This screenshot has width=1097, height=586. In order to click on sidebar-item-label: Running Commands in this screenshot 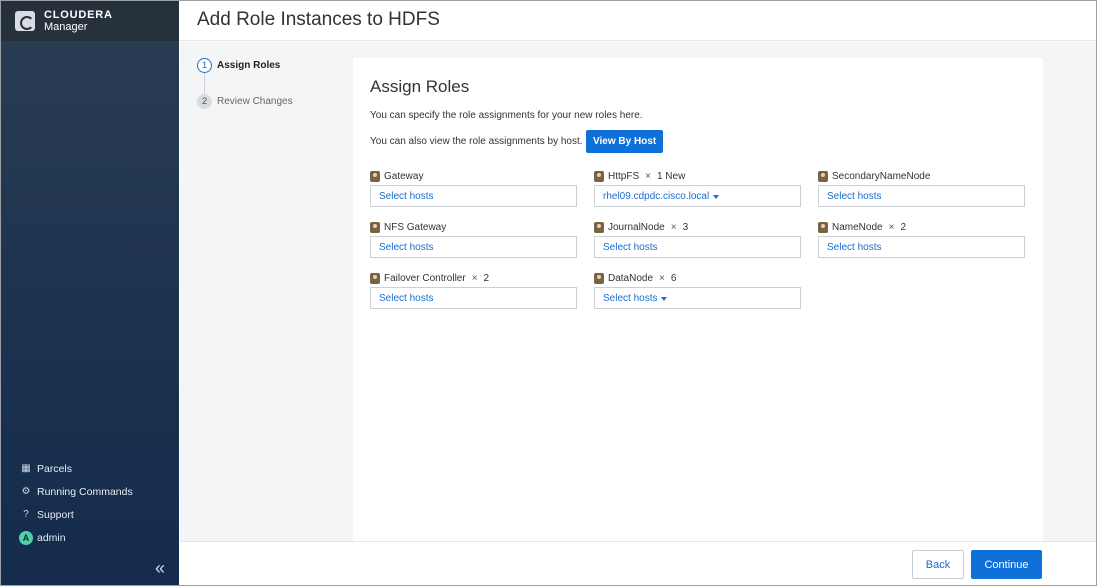, I will do `click(85, 491)`.